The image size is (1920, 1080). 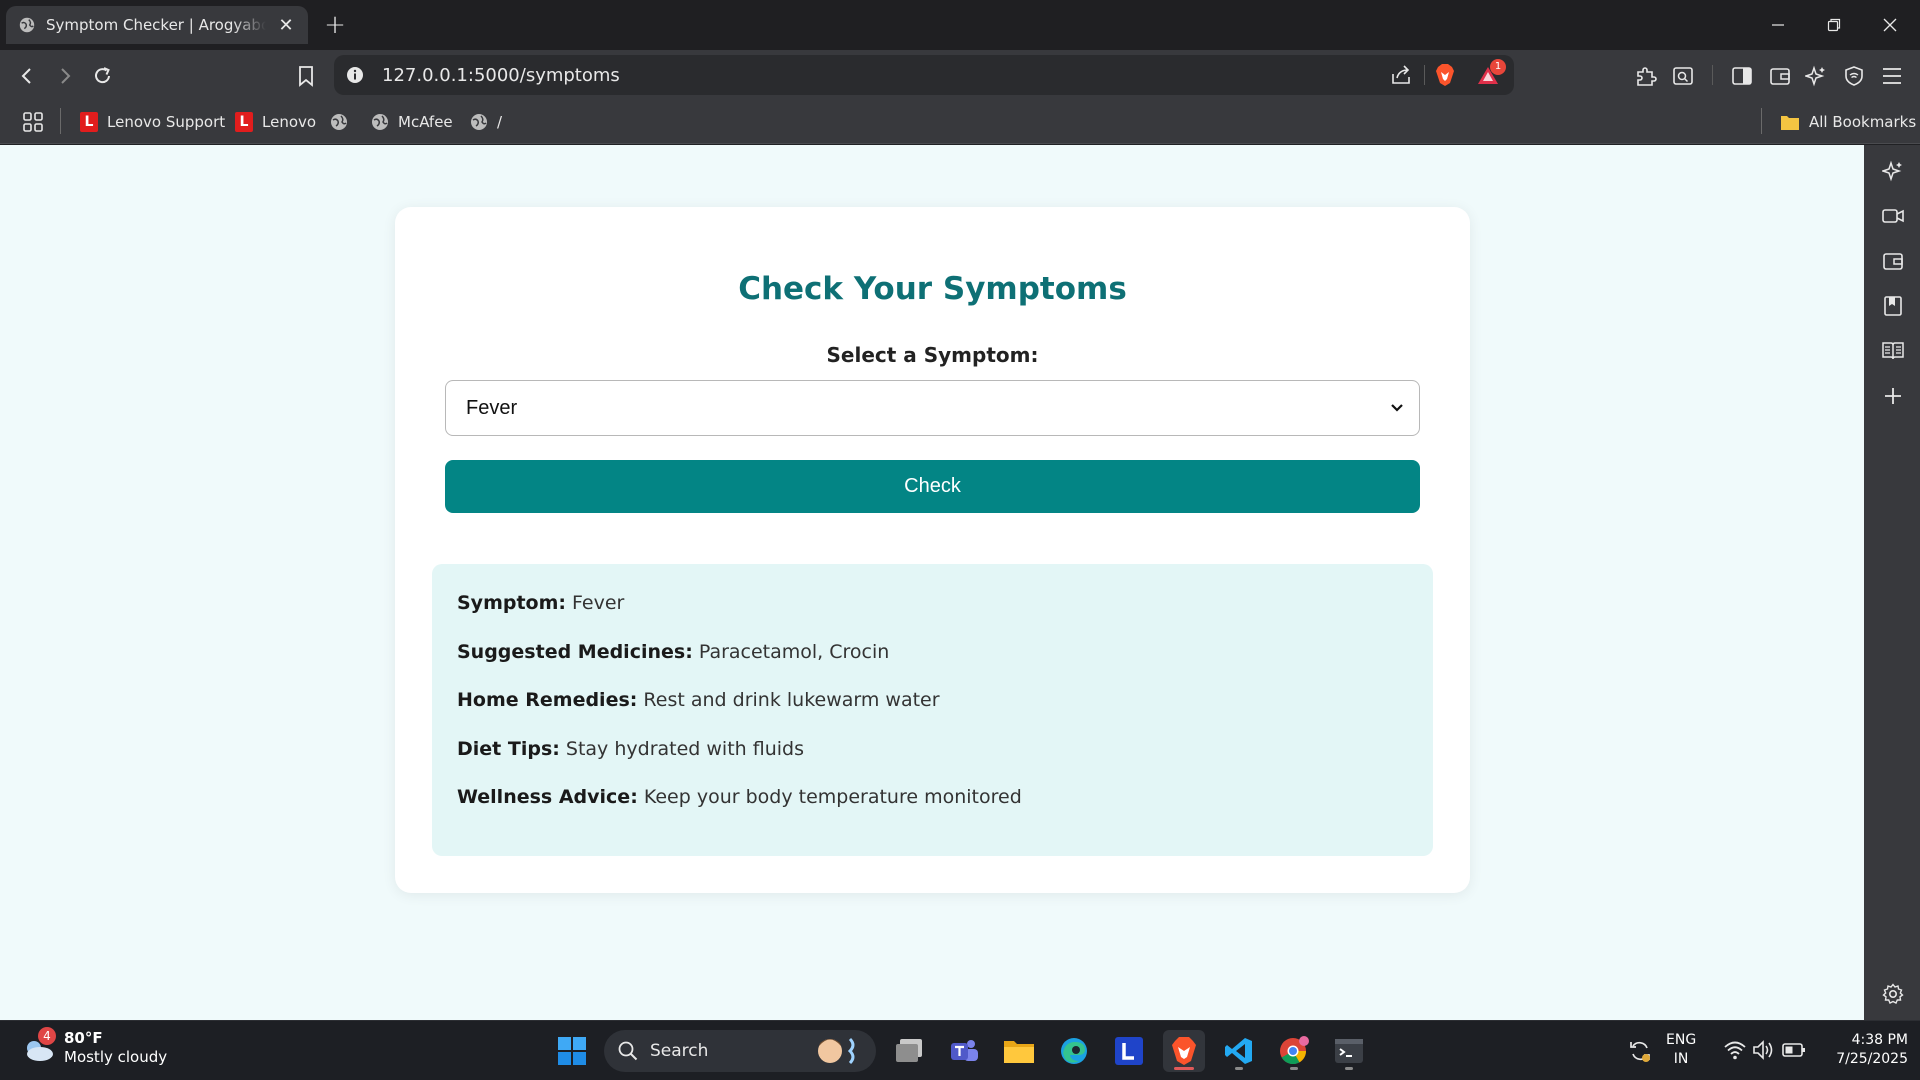 I want to click on menu-button, so click(x=1892, y=76).